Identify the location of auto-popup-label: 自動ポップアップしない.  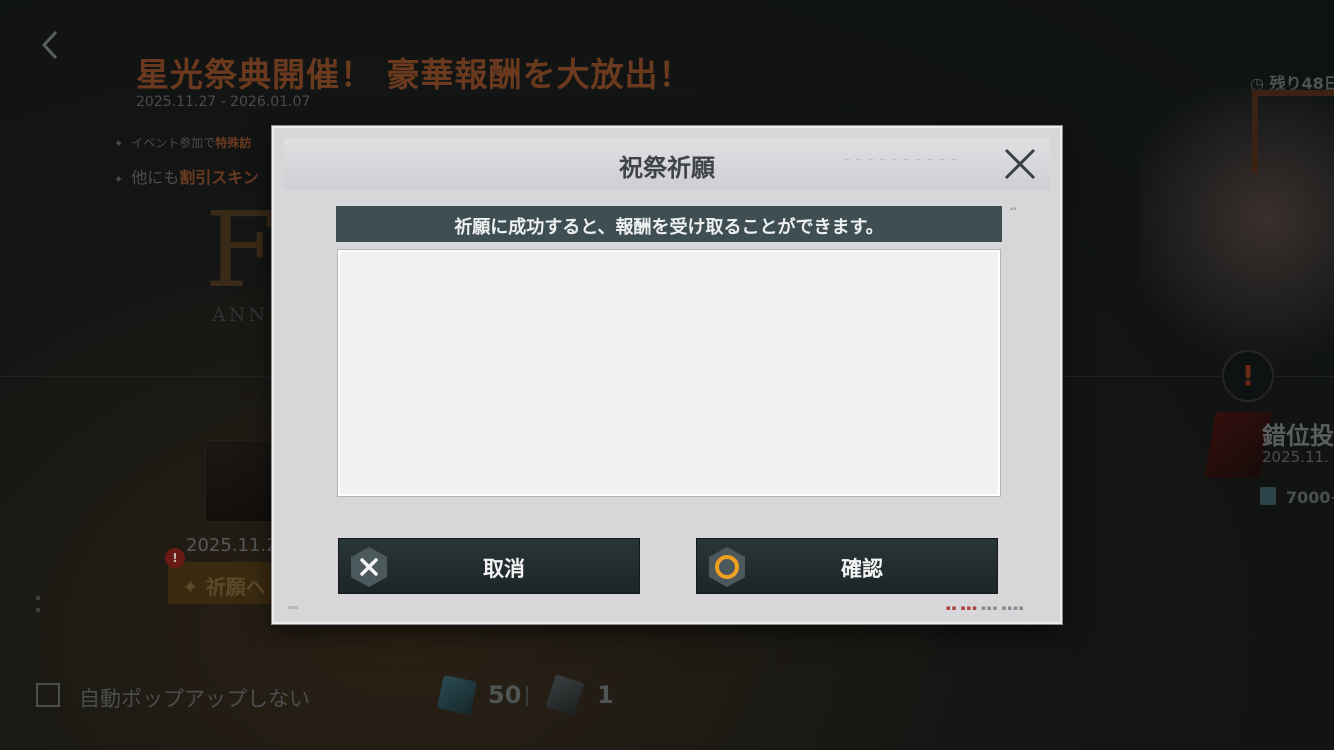
(194, 699).